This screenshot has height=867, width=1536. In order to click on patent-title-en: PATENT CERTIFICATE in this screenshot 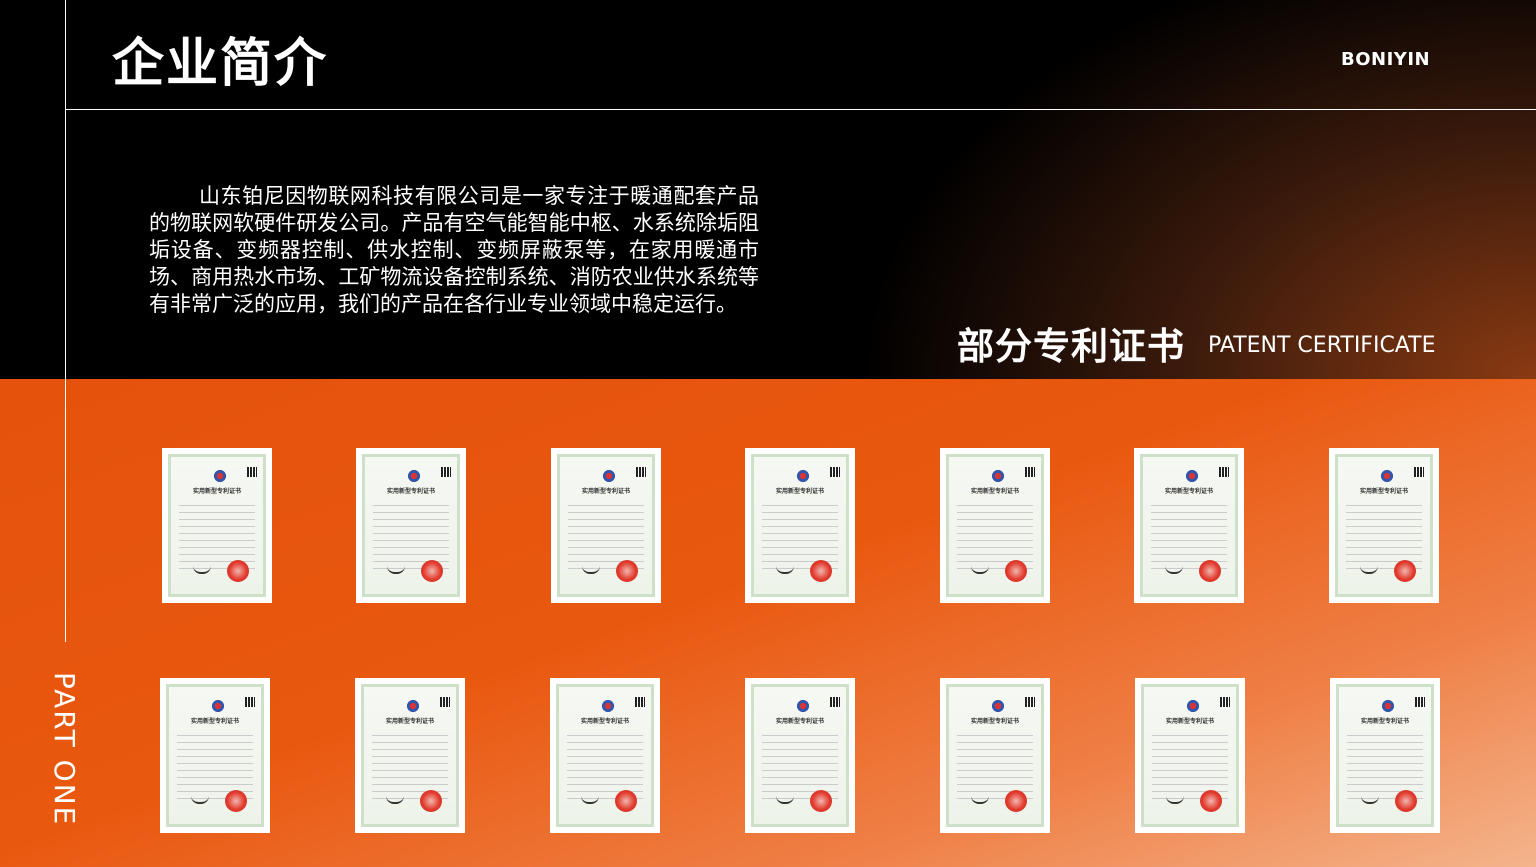, I will do `click(1322, 345)`.